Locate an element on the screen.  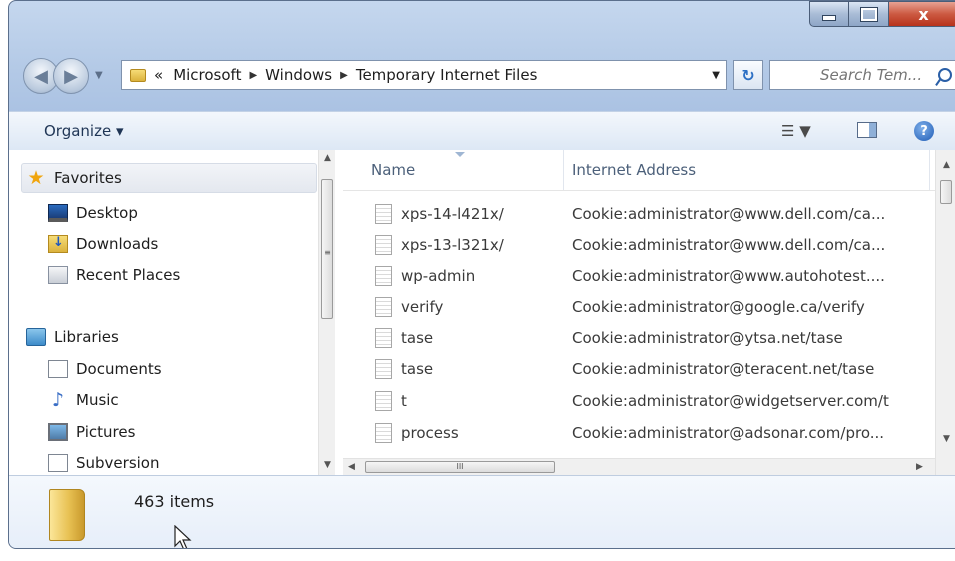
breadcrumb-temporary-internet-files: Temporary Internet Files is located at coordinates (447, 75).